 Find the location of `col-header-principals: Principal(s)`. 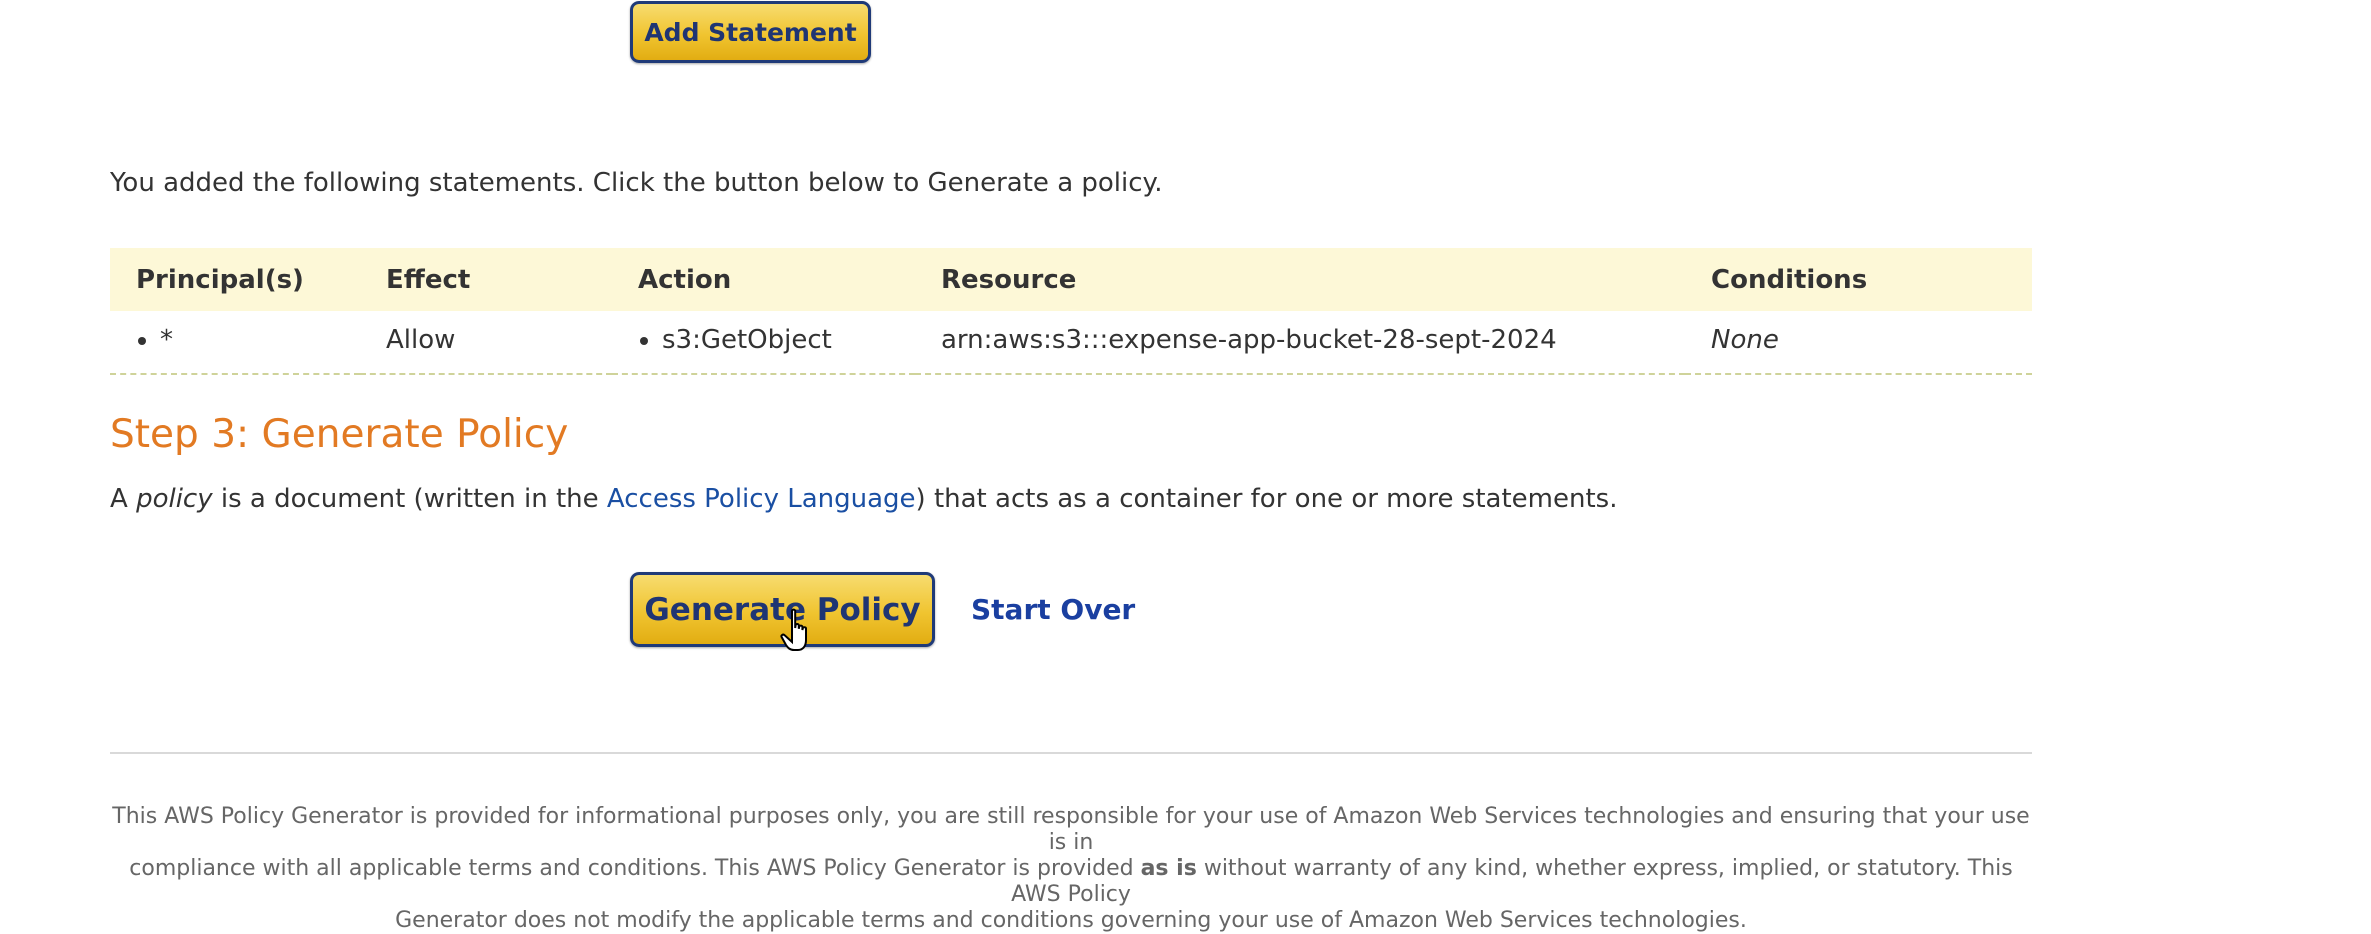

col-header-principals: Principal(s) is located at coordinates (235, 279).